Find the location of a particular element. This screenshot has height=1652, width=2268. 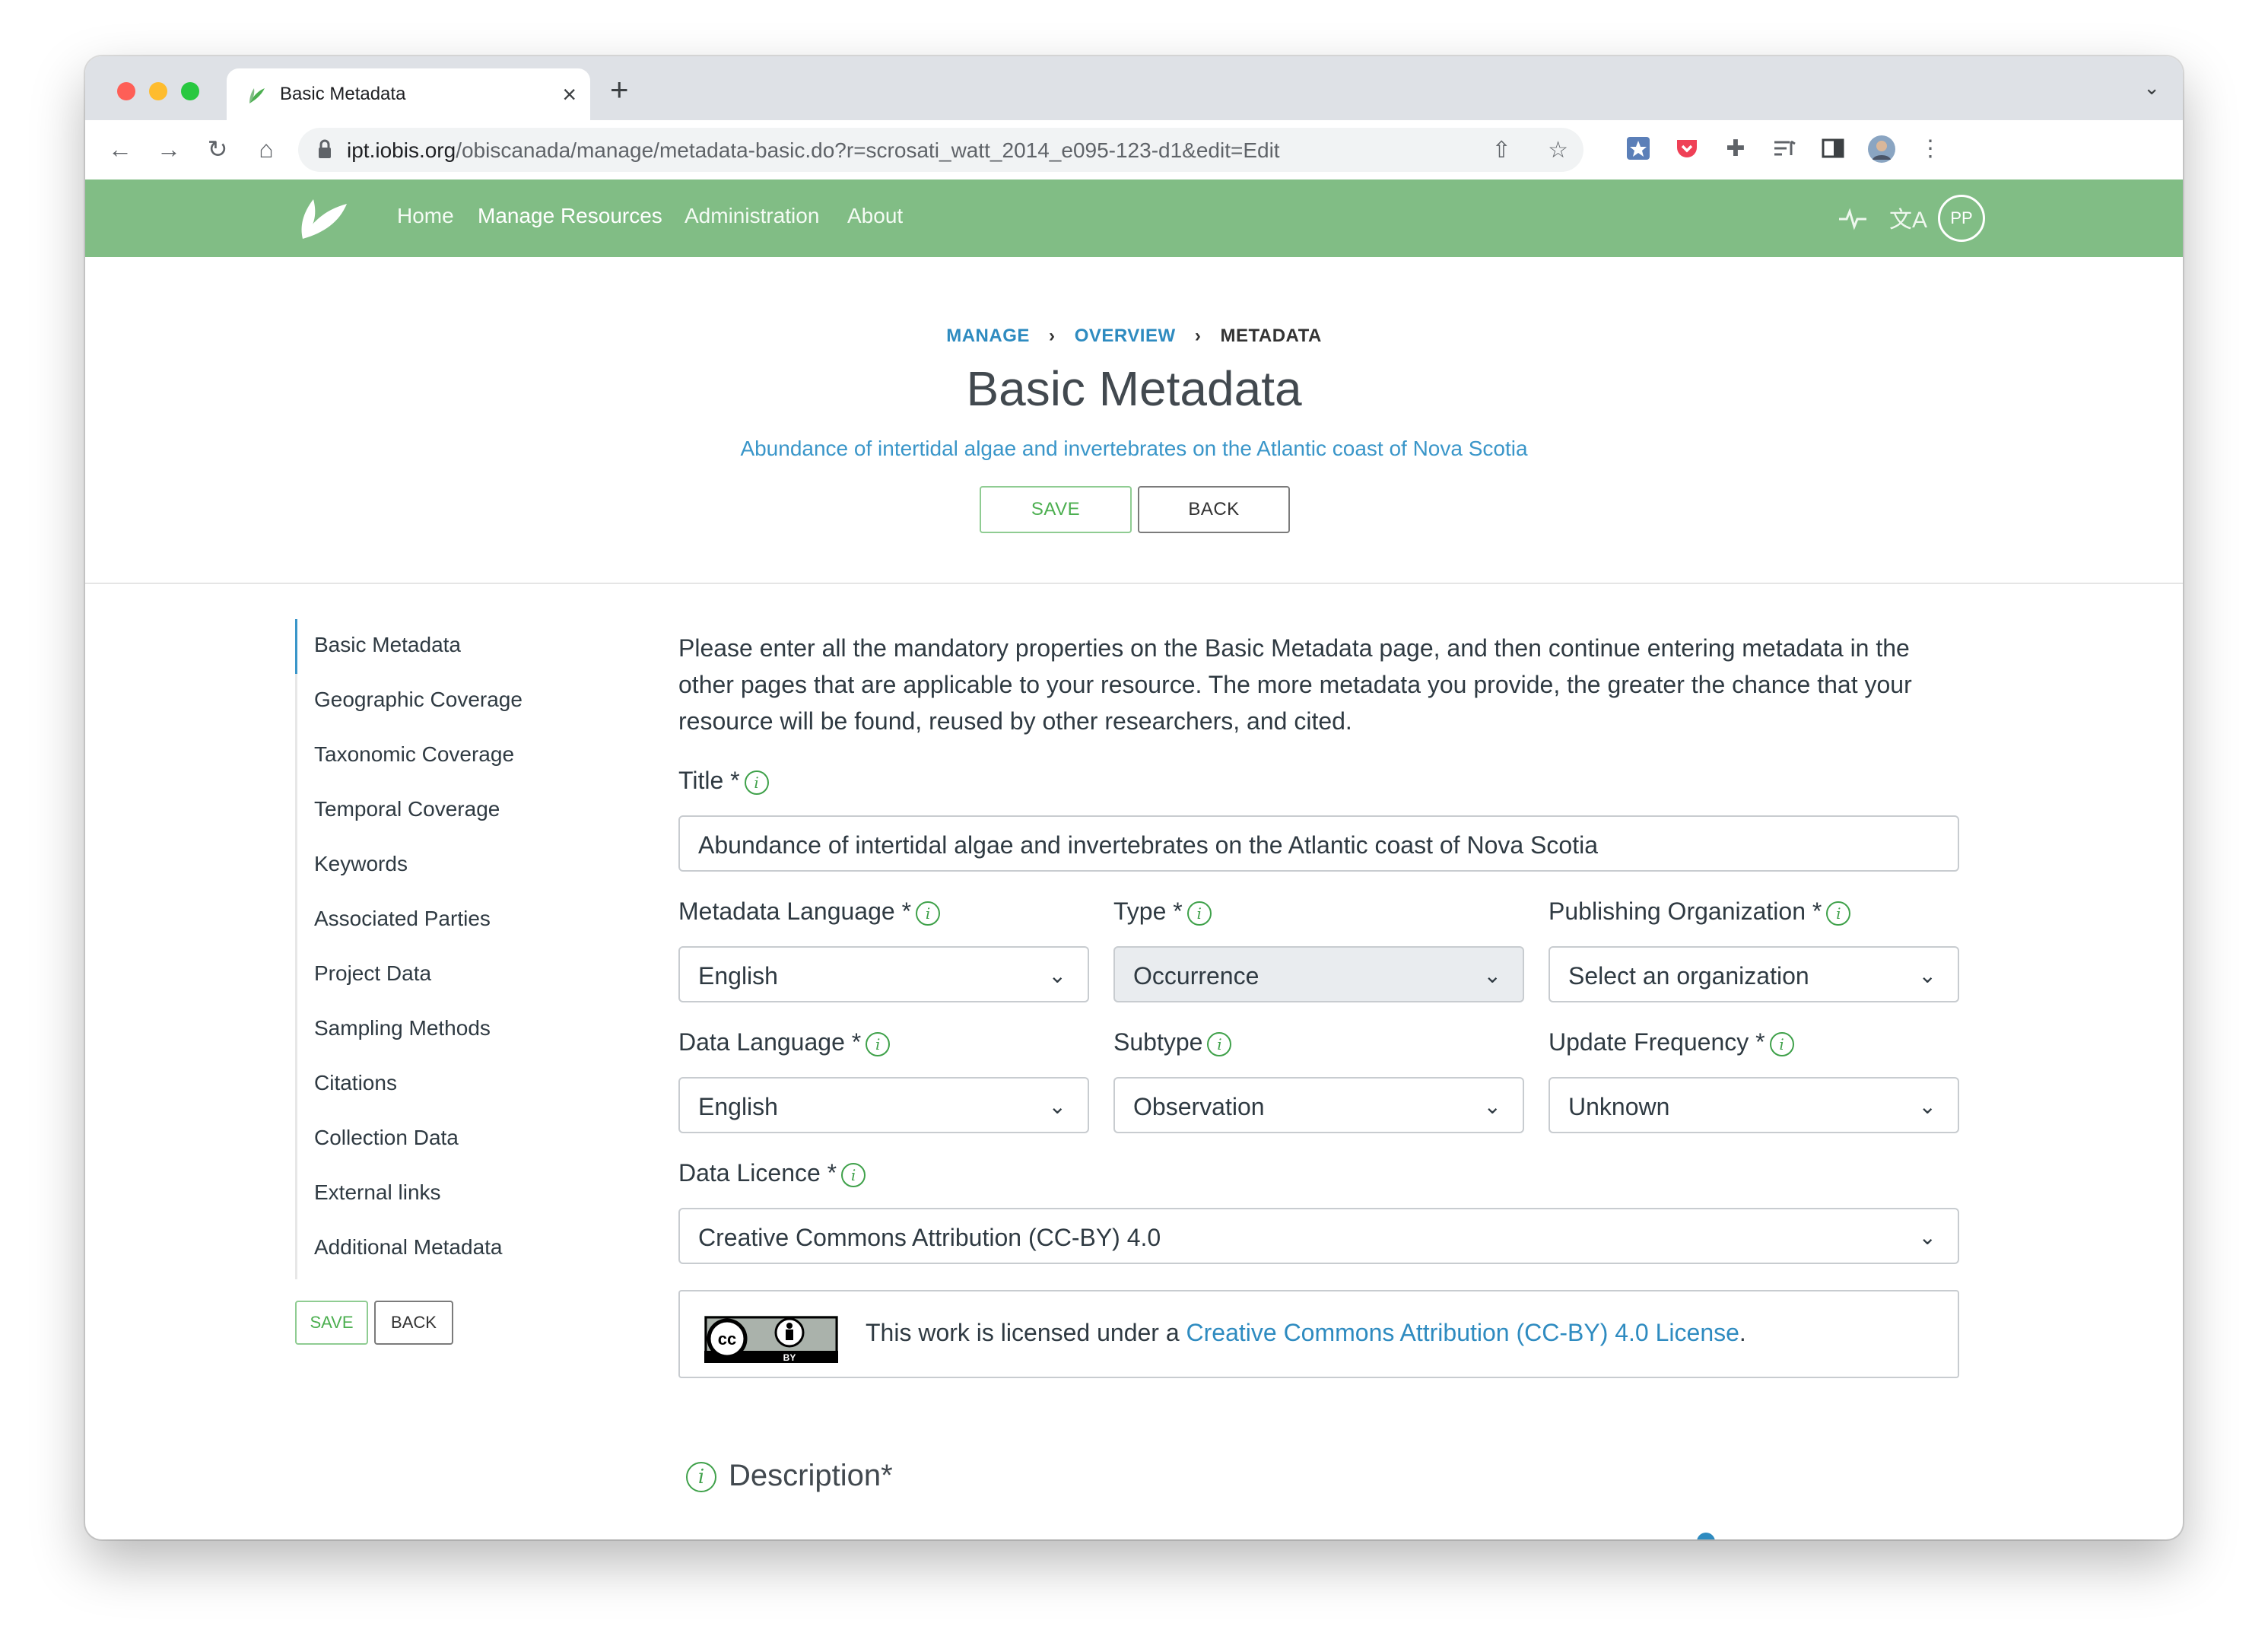

metadata-language-select: English ⌄ is located at coordinates (883, 974).